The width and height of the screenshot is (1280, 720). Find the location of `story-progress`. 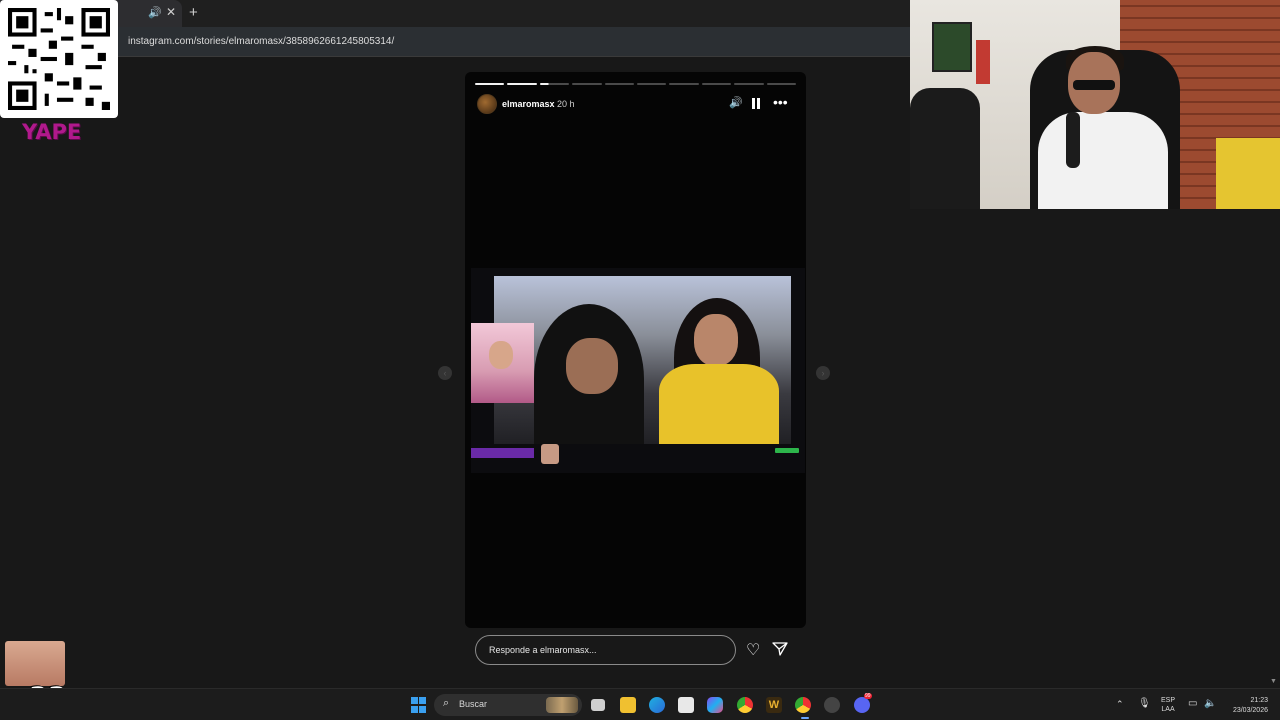

story-progress is located at coordinates (636, 84).